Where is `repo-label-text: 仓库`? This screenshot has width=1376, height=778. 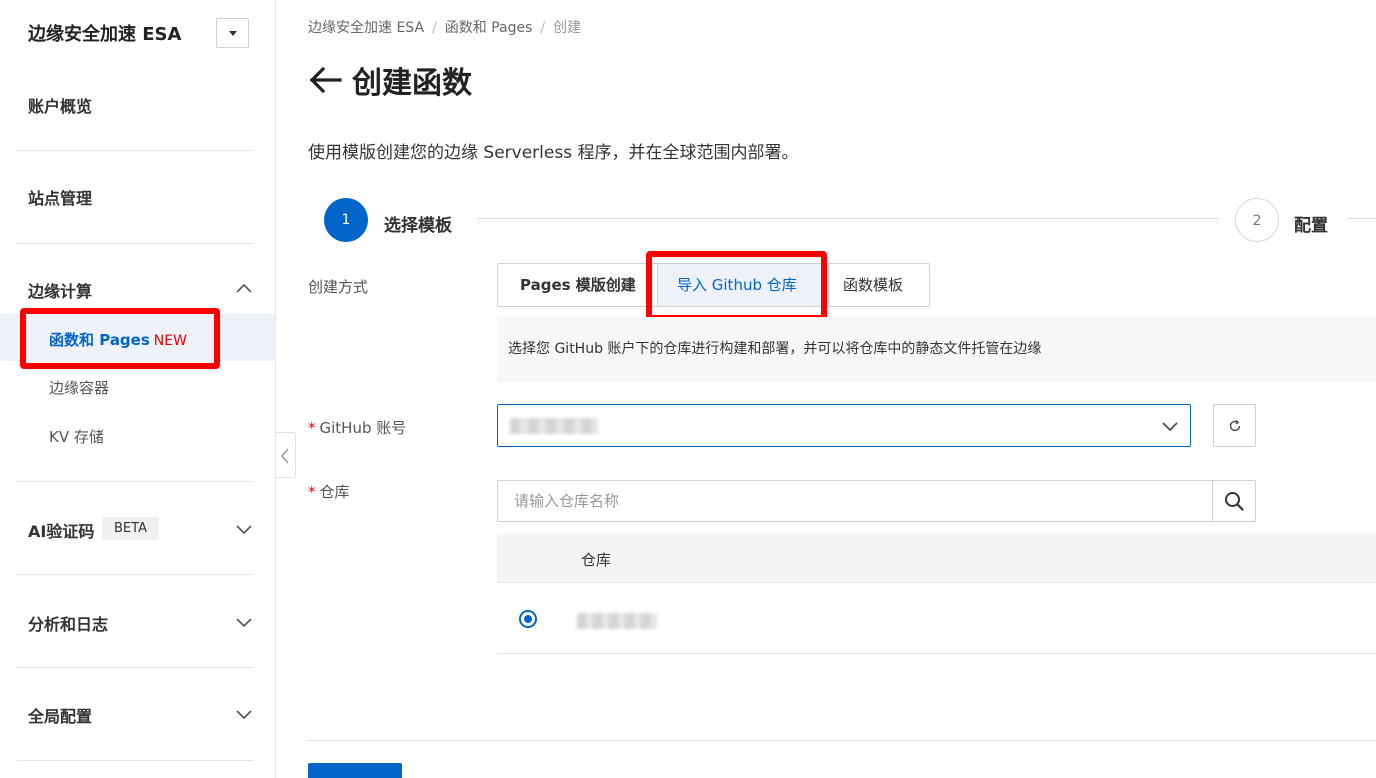
repo-label-text: 仓库 is located at coordinates (334, 492).